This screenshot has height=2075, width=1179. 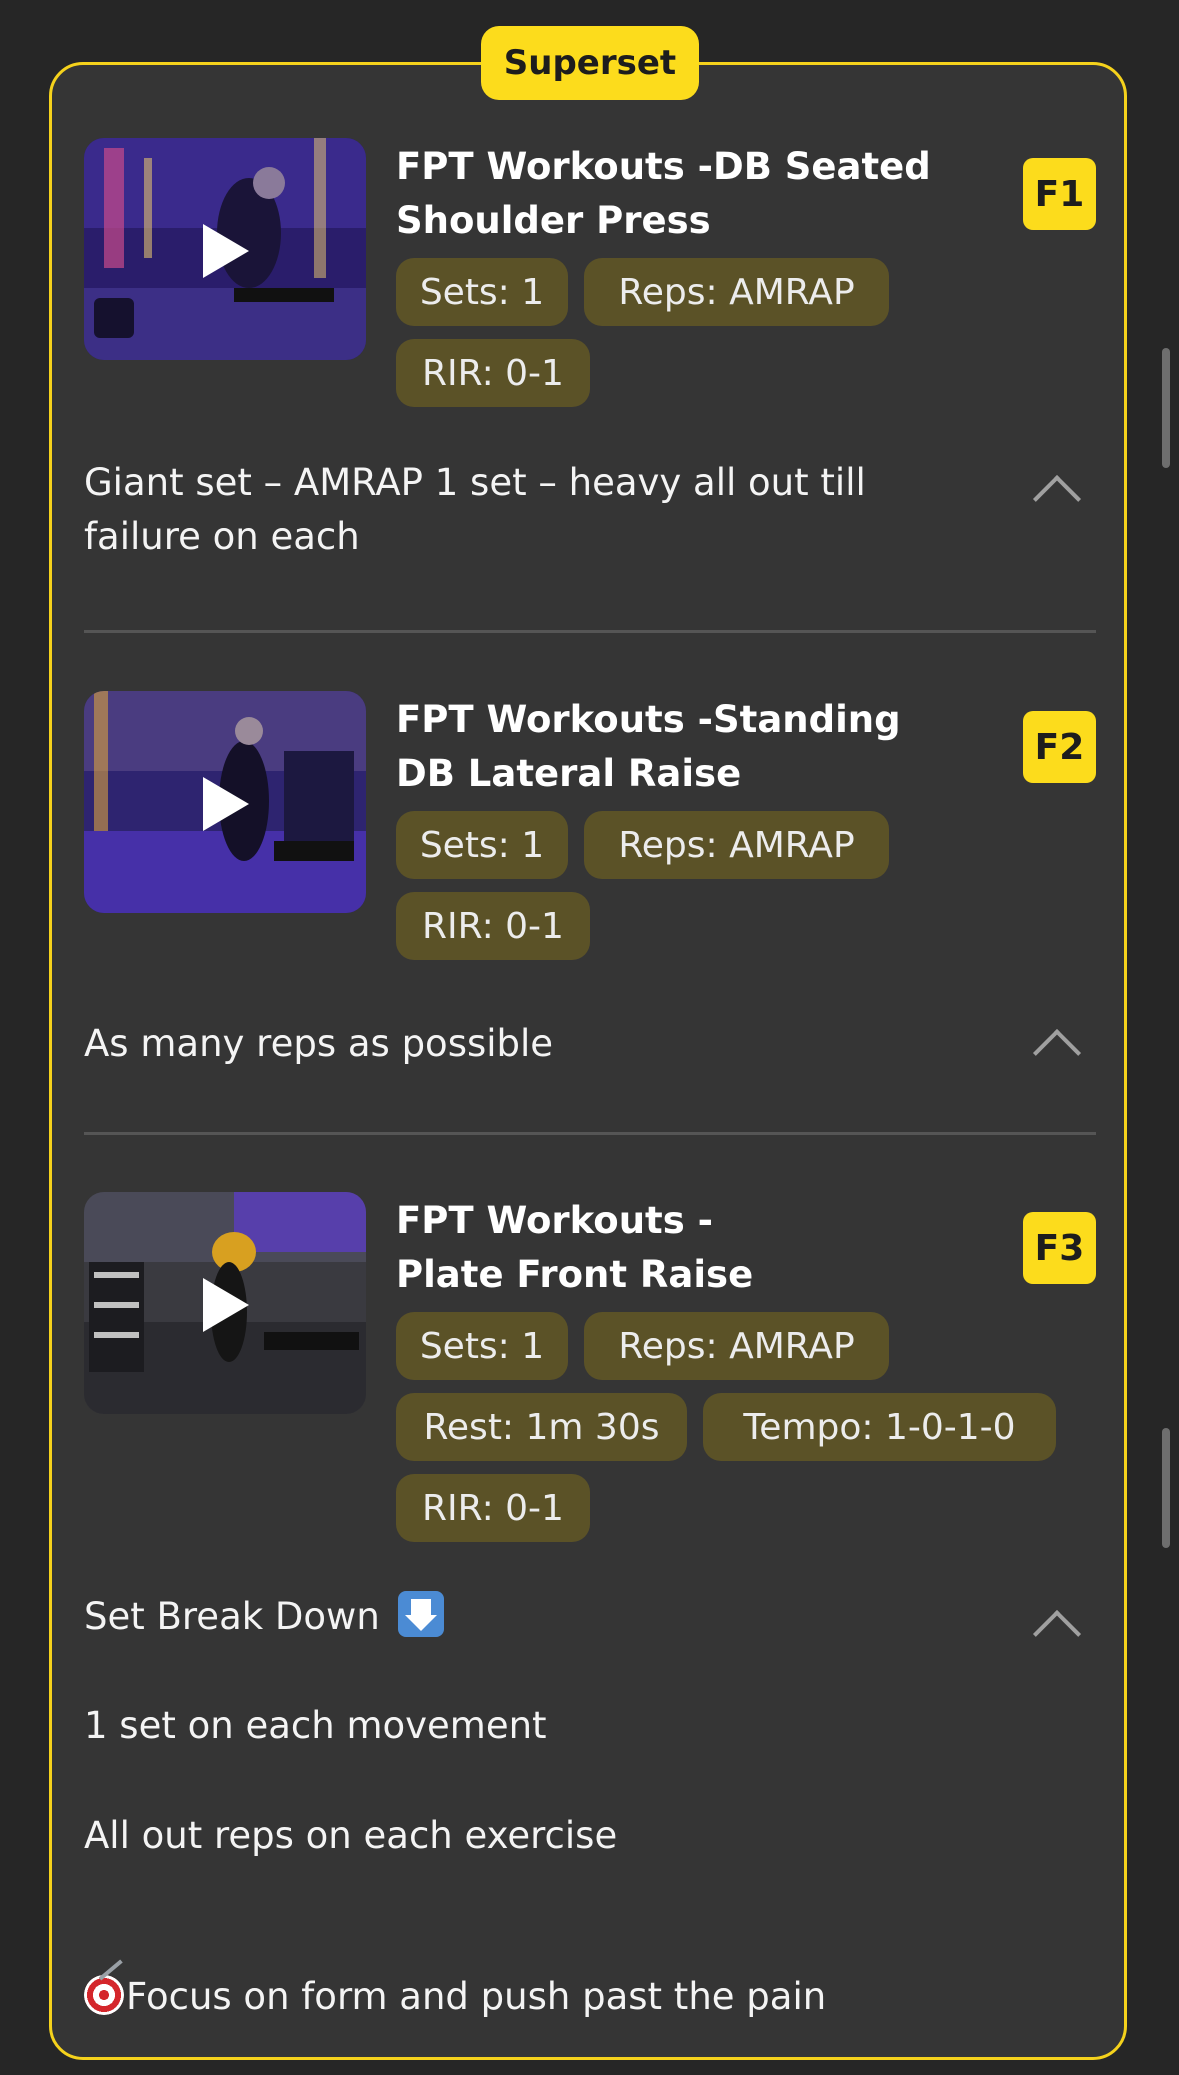 I want to click on video-thumbnail-f1, so click(x=225, y=249).